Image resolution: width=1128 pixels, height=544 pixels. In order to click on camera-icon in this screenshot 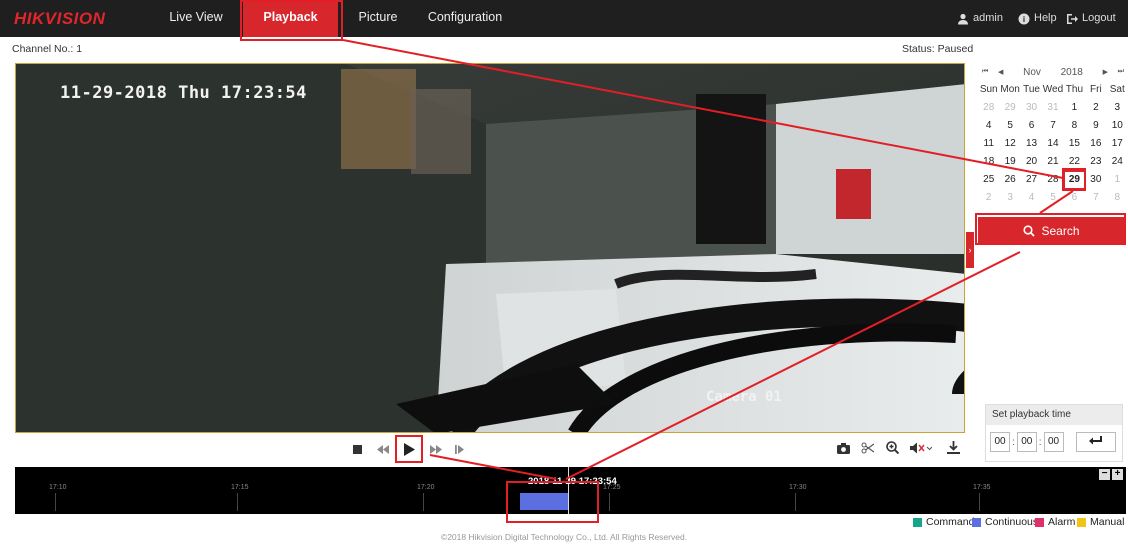, I will do `click(843, 448)`.